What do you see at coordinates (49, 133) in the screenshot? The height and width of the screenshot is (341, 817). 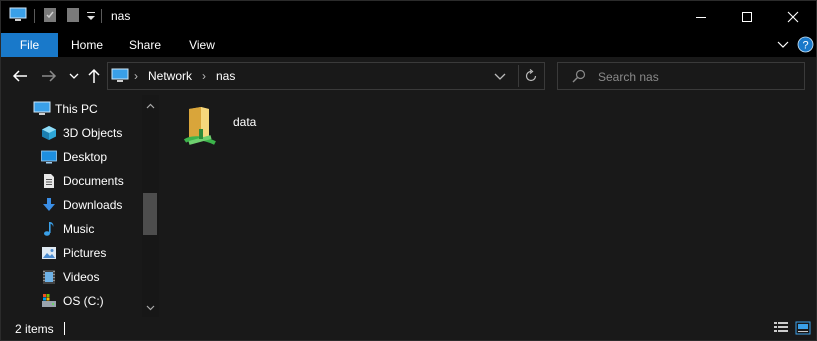 I see `3d-objects-icon` at bounding box center [49, 133].